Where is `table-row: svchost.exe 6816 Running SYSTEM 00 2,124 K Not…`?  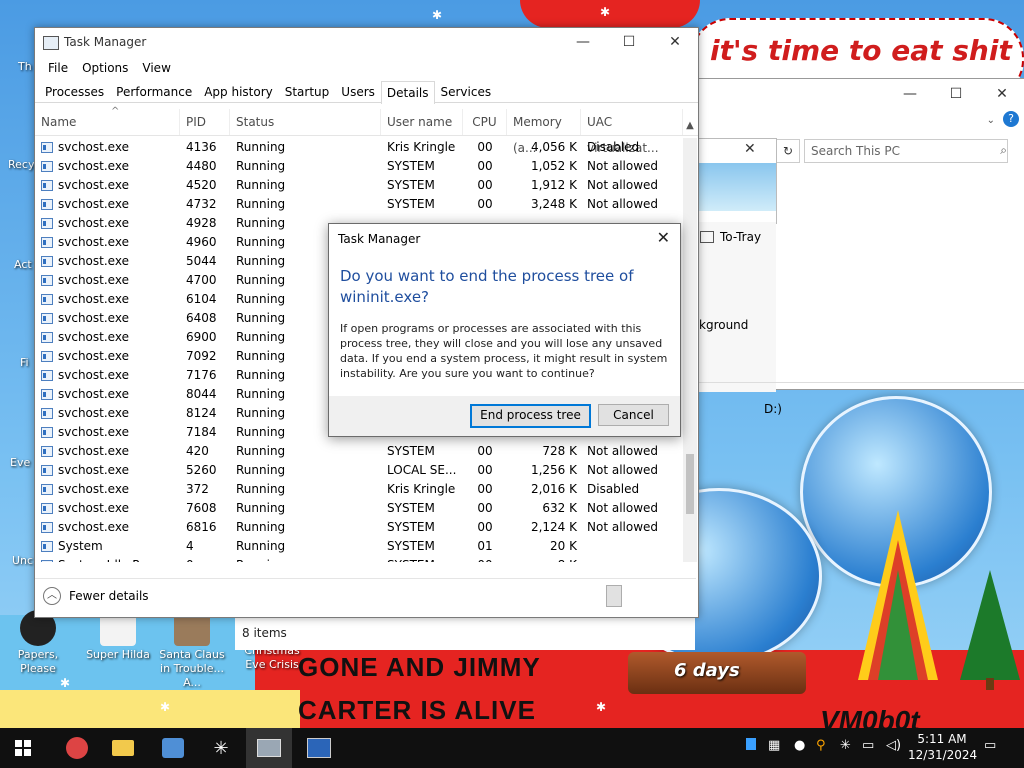
table-row: svchost.exe 6816 Running SYSTEM 00 2,124 K Not… is located at coordinates (359, 527).